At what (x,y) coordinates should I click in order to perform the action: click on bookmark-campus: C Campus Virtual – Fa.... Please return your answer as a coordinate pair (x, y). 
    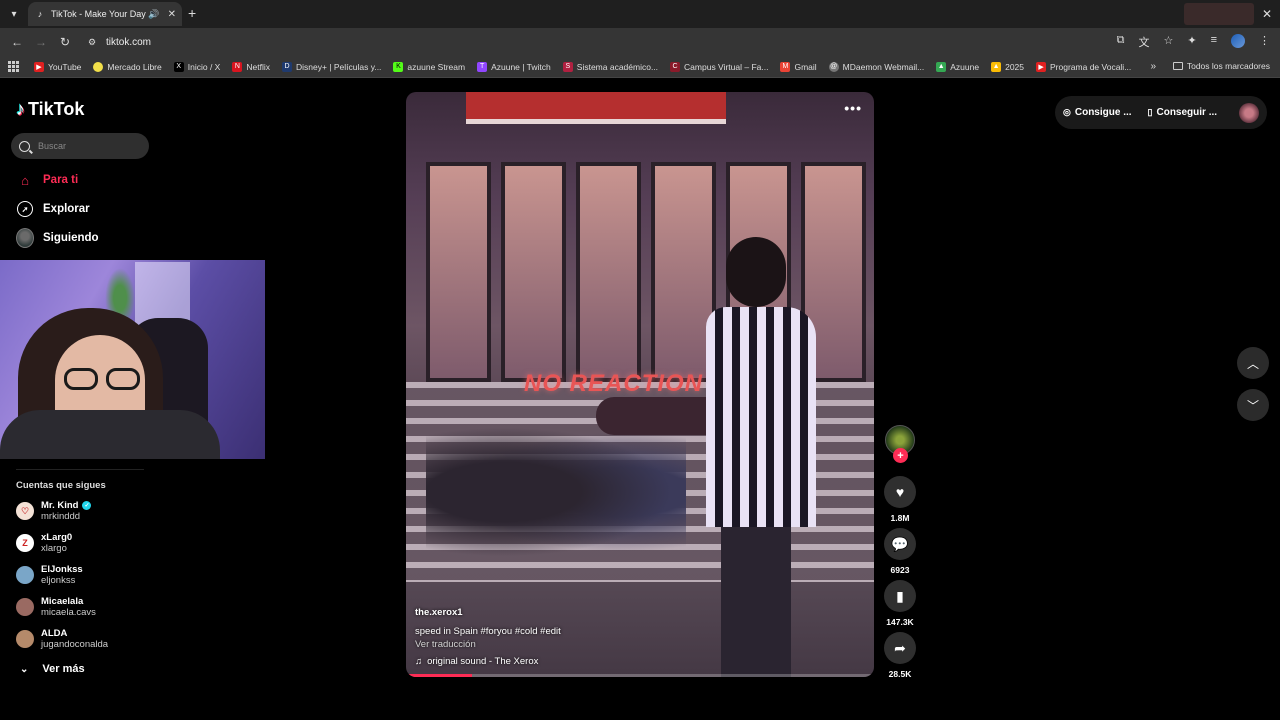
    Looking at the image, I should click on (719, 66).